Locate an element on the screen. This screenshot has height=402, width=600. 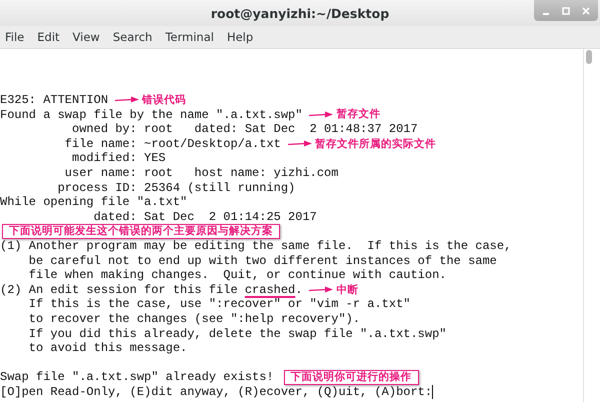
annotation-label: 下面说明你可进行的操作 is located at coordinates (351, 378).